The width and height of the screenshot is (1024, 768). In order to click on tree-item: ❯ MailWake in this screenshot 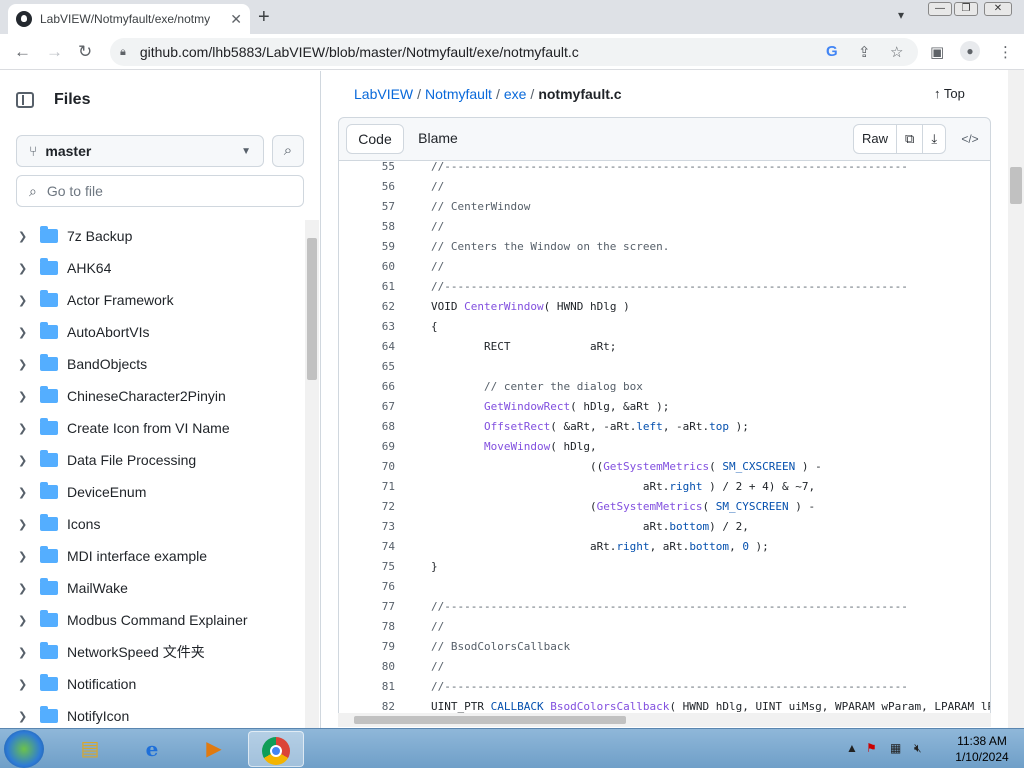, I will do `click(152, 588)`.